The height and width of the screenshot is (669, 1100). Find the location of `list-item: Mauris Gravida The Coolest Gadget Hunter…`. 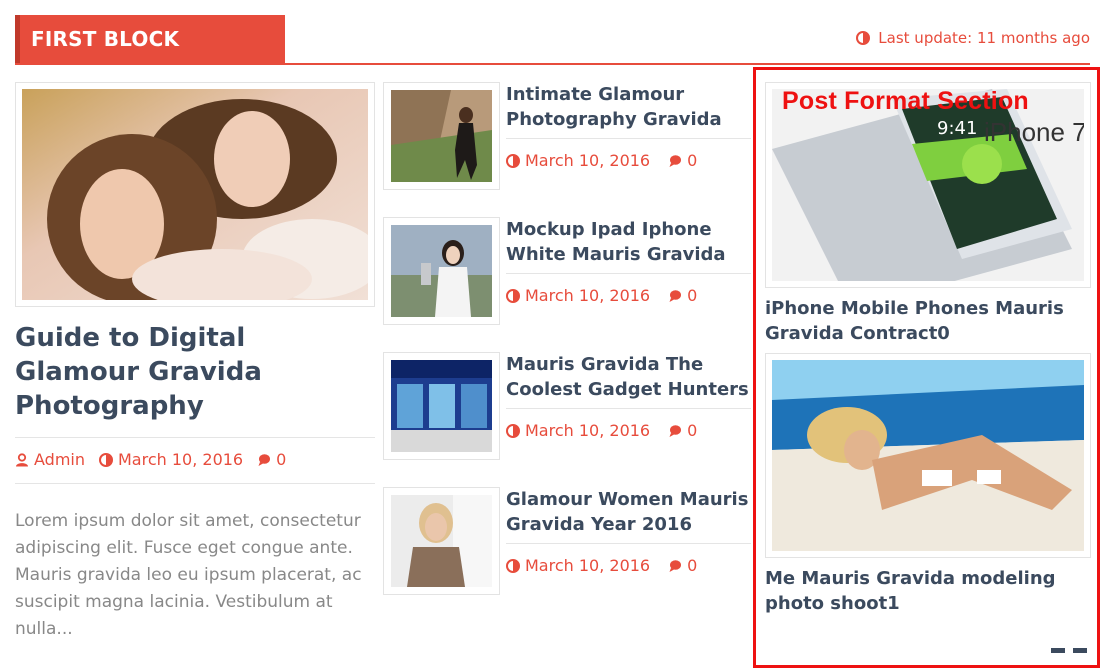

list-item: Mauris Gravida The Coolest Gadget Hunter… is located at coordinates (567, 419).